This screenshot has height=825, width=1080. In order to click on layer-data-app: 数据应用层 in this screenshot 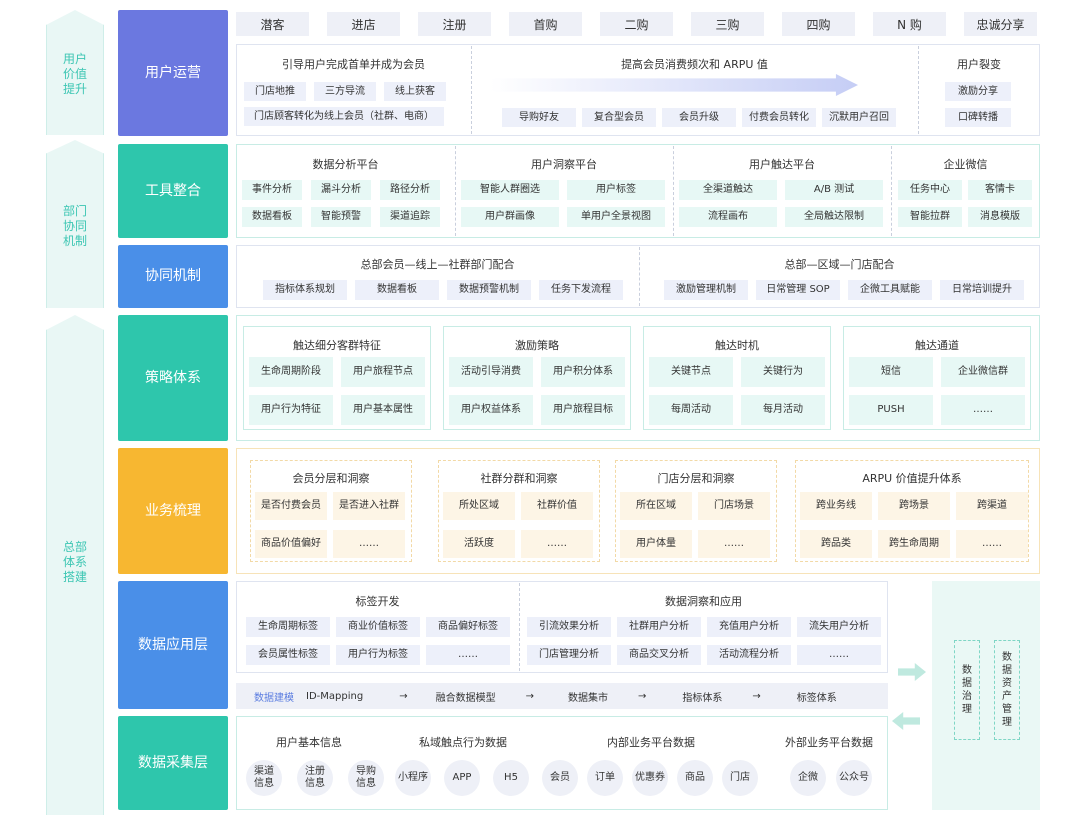, I will do `click(173, 645)`.